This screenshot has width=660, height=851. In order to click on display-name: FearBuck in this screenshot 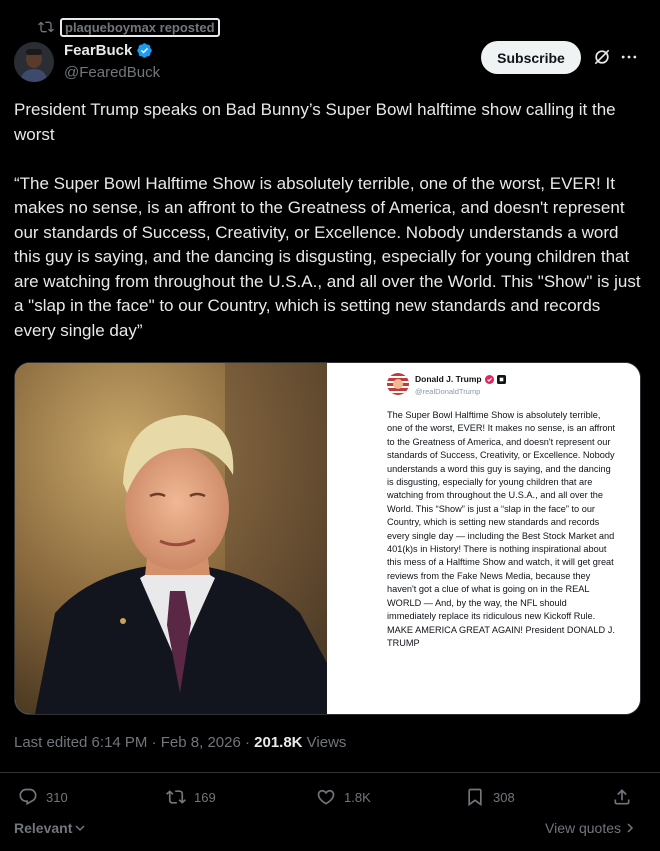, I will do `click(98, 50)`.